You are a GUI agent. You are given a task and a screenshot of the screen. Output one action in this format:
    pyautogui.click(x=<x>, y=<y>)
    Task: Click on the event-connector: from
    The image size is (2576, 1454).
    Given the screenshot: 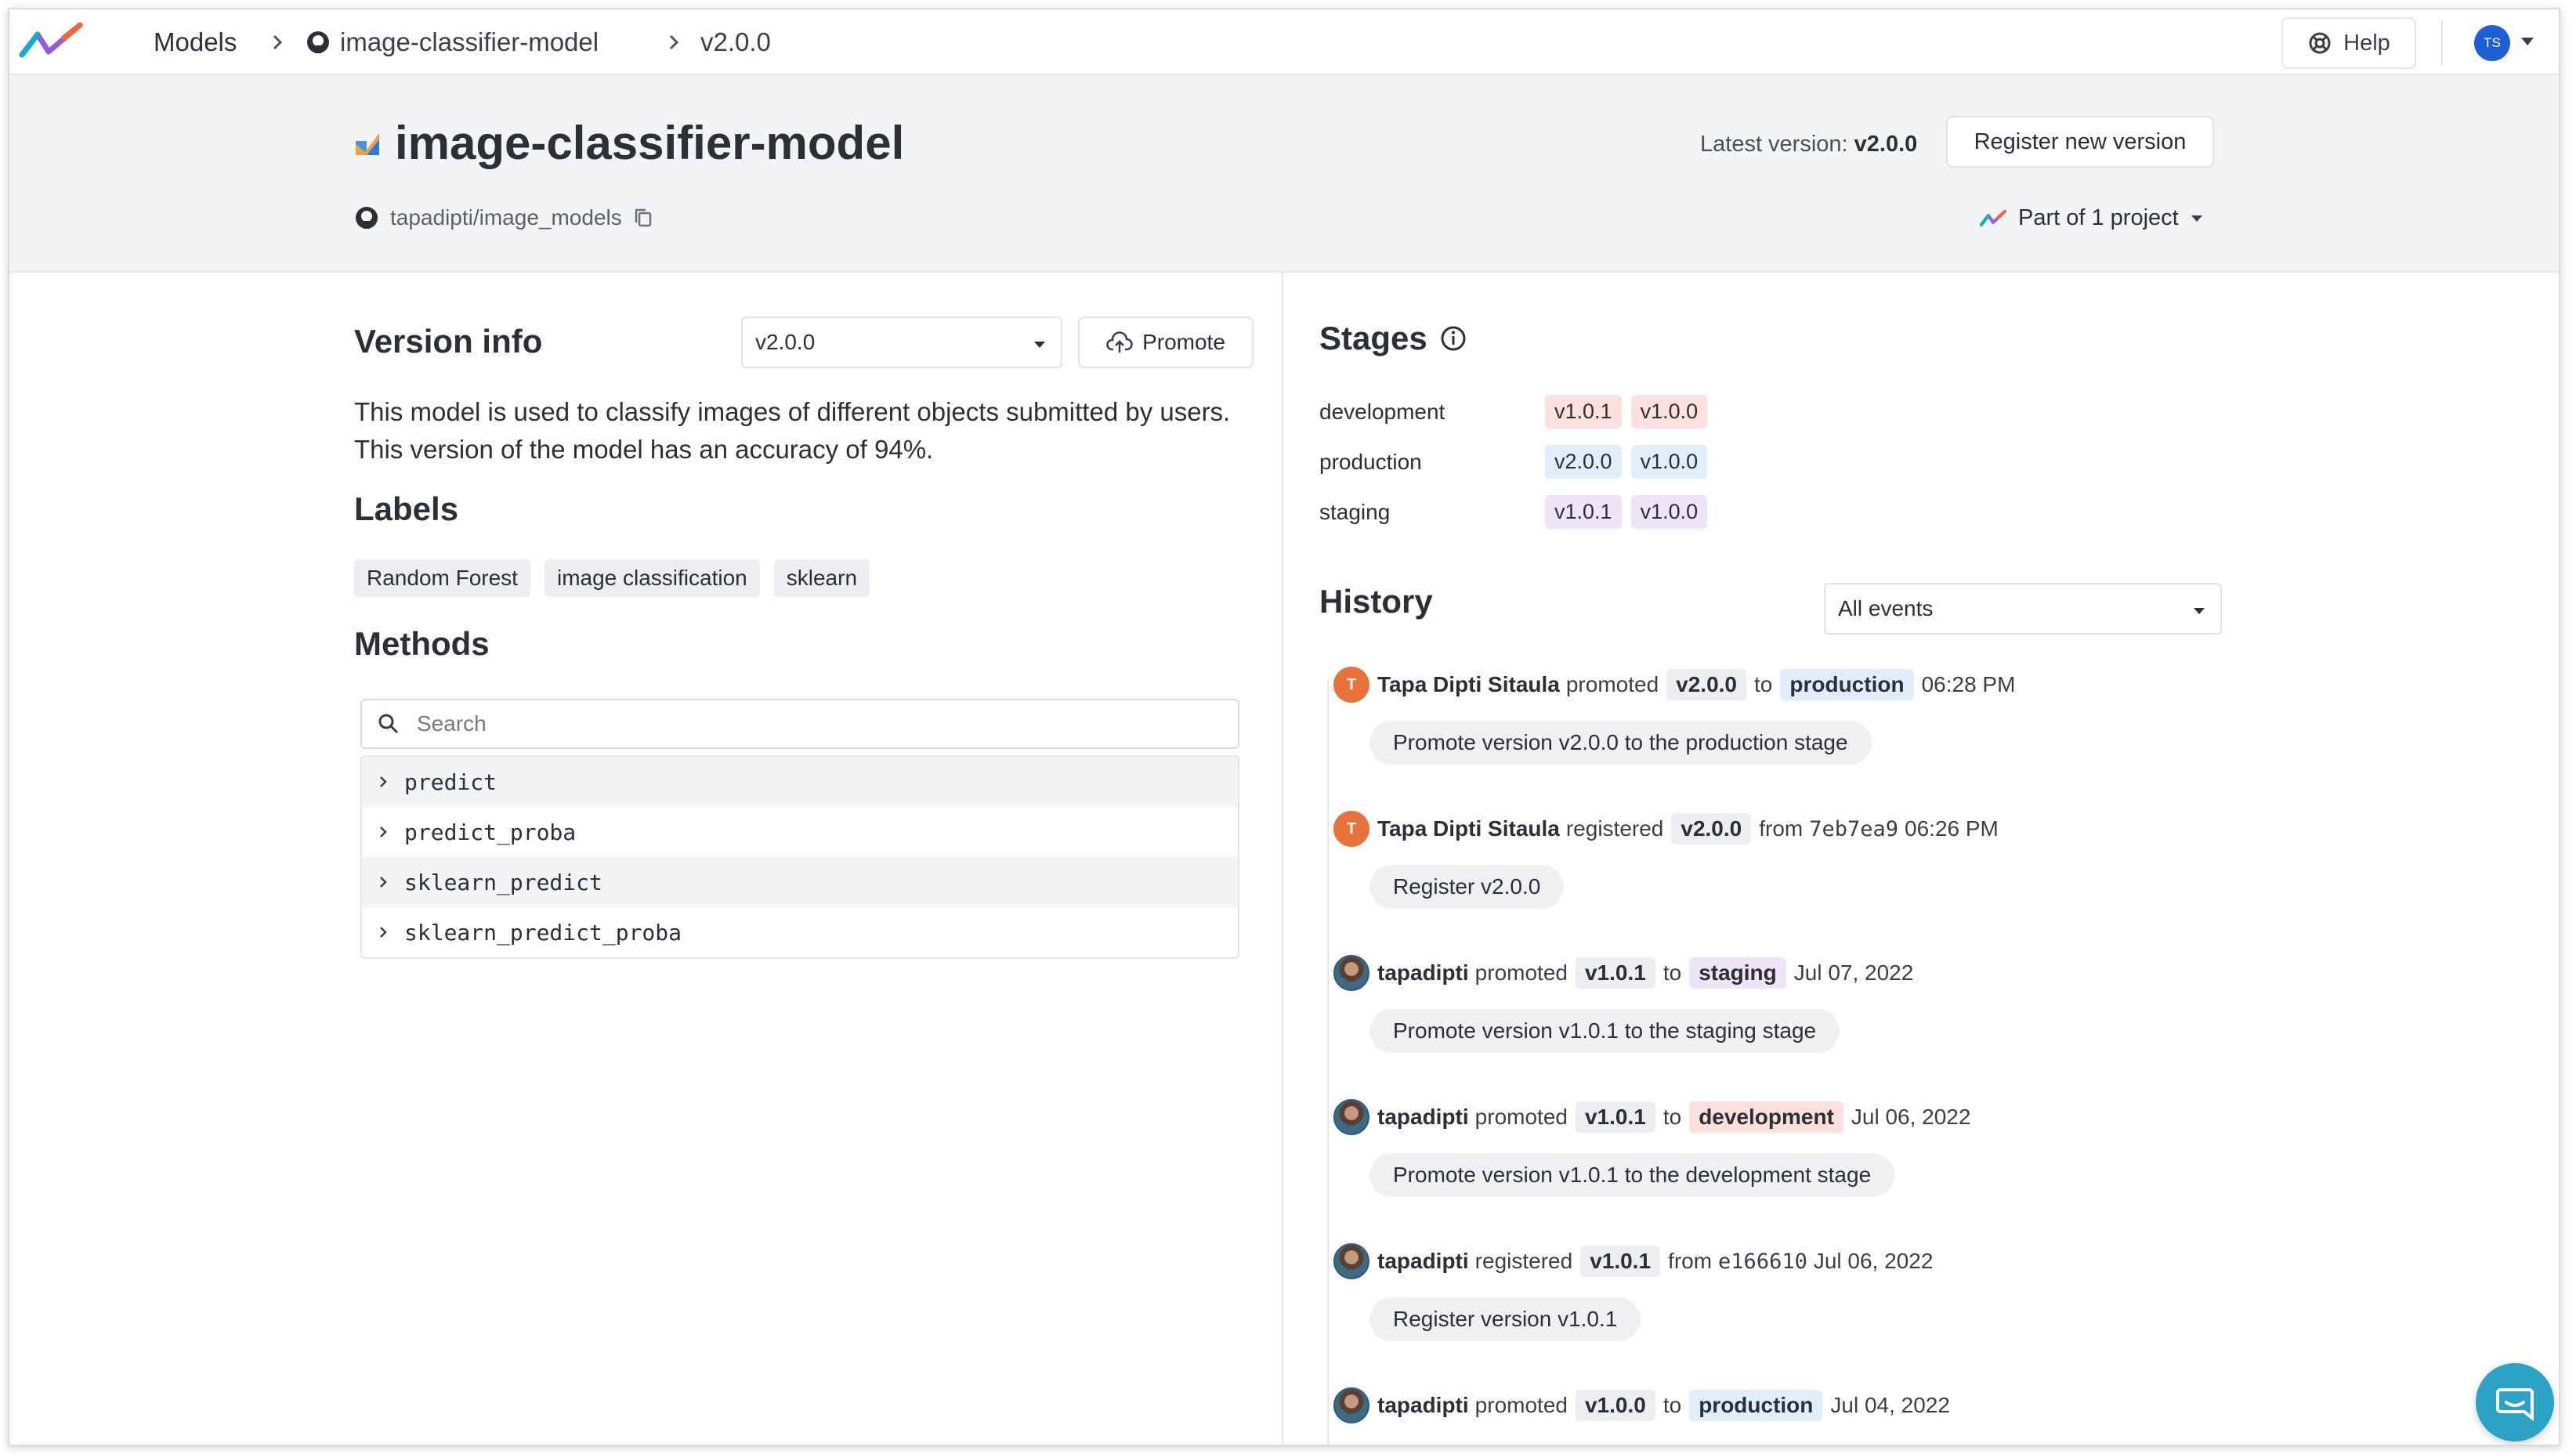 What is the action you would take?
    pyautogui.click(x=1690, y=1261)
    